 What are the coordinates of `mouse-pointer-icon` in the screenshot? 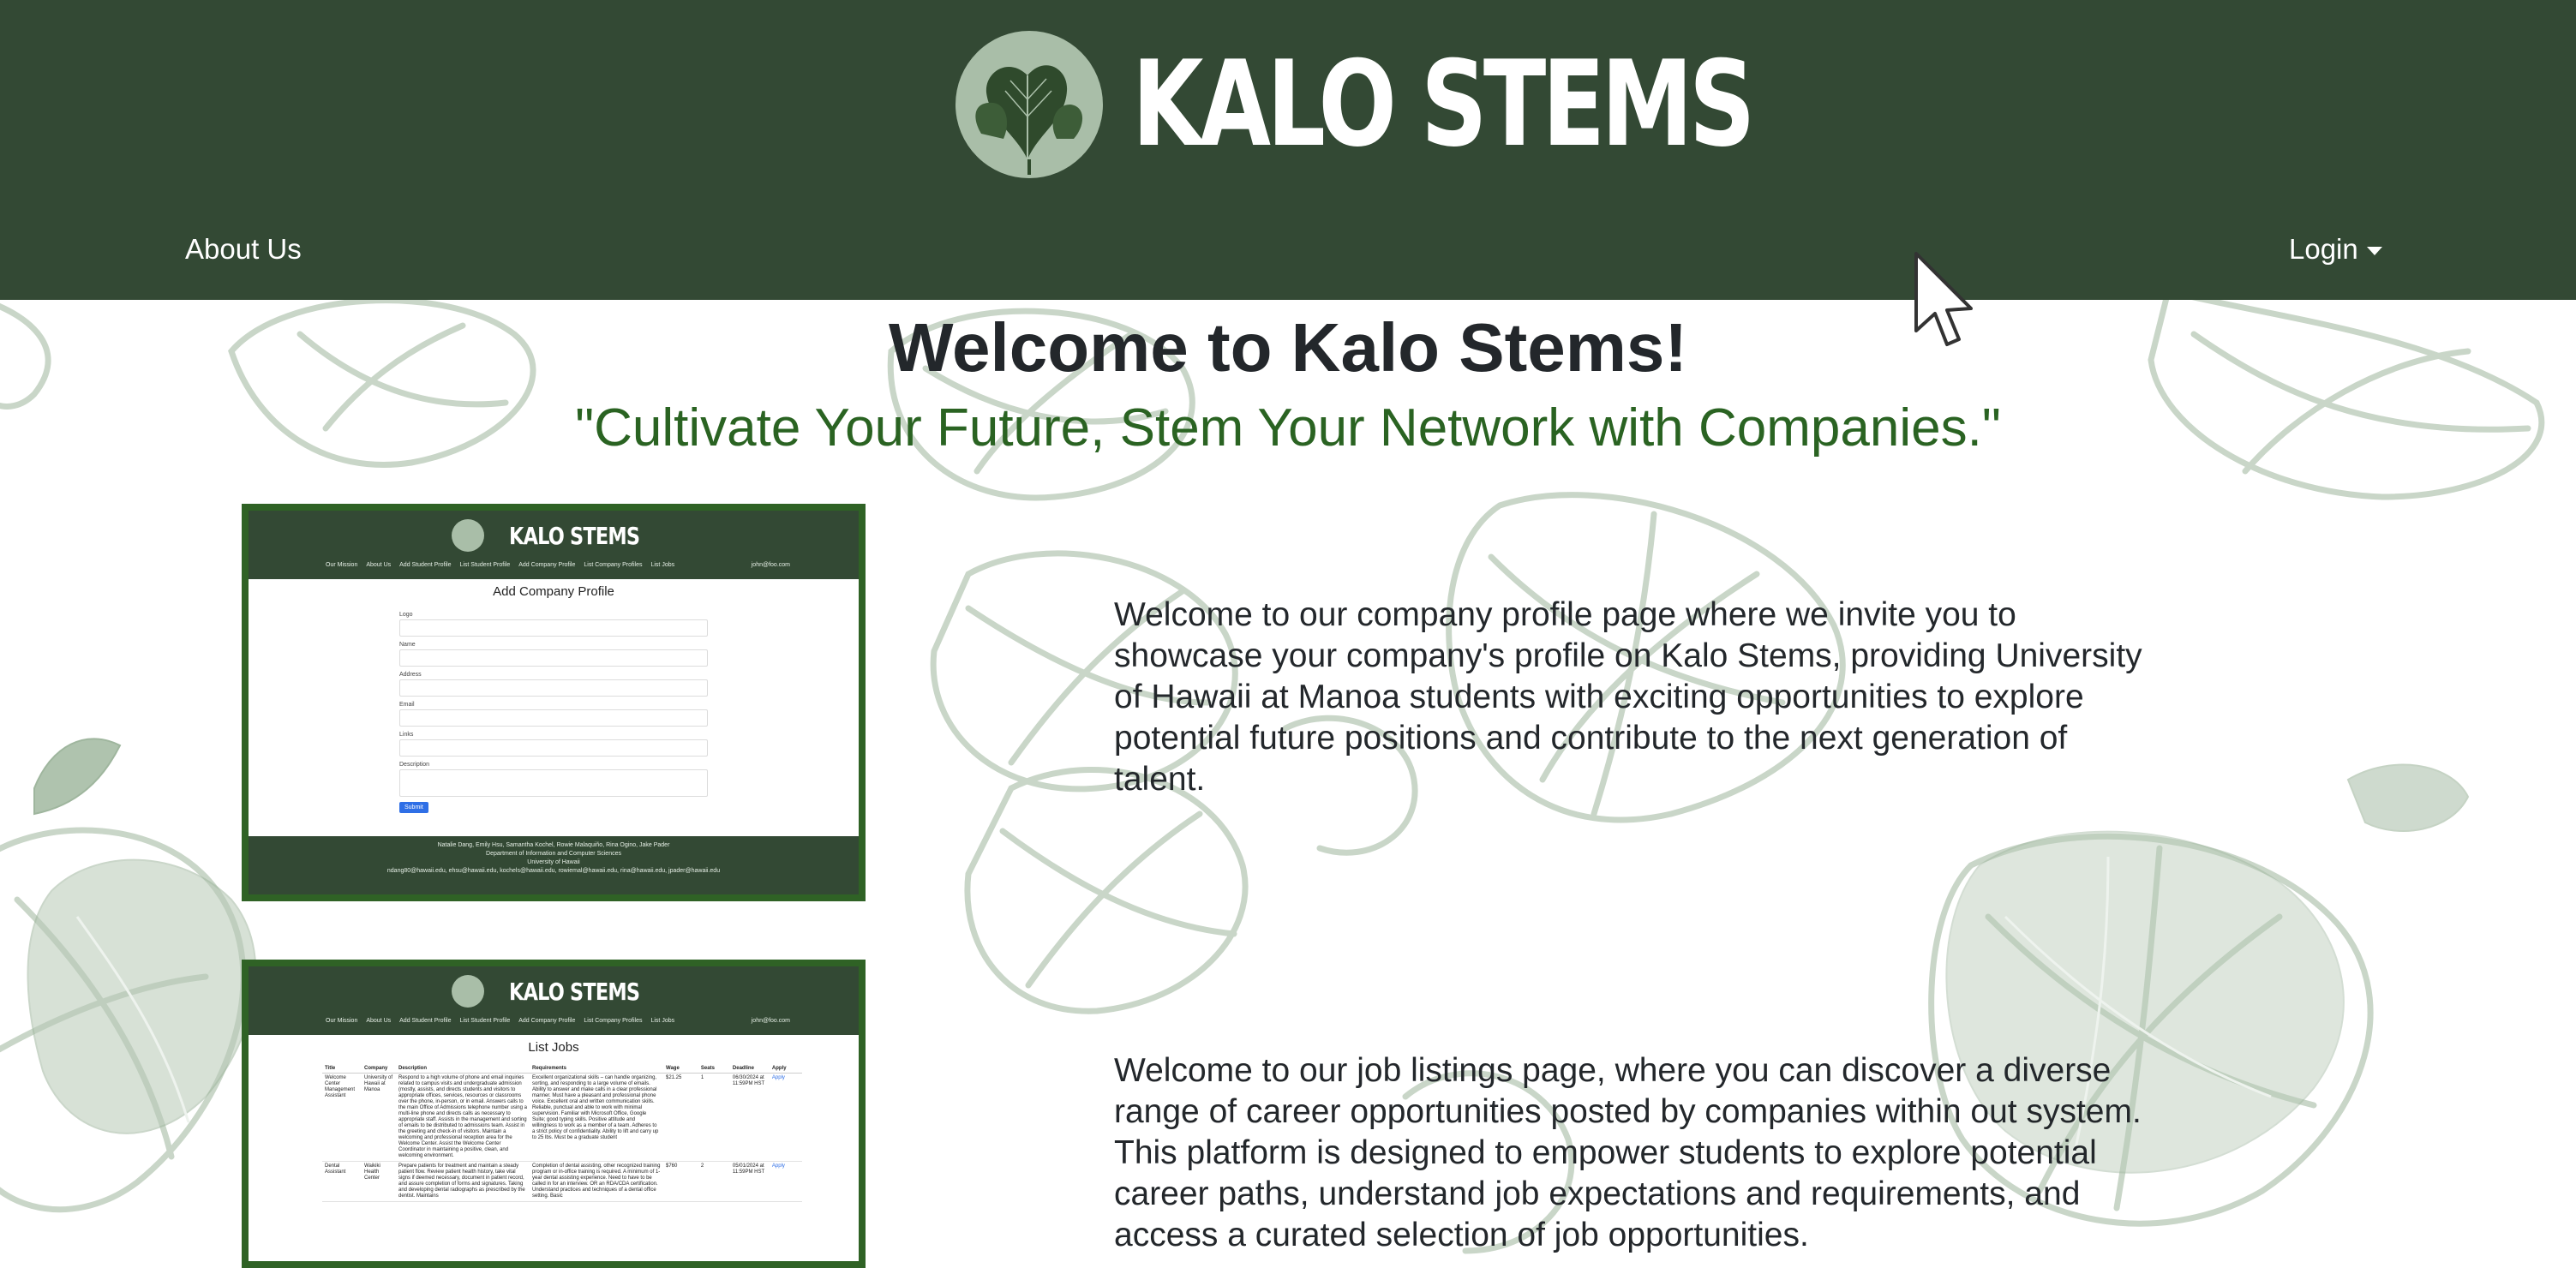 It's located at (1943, 299).